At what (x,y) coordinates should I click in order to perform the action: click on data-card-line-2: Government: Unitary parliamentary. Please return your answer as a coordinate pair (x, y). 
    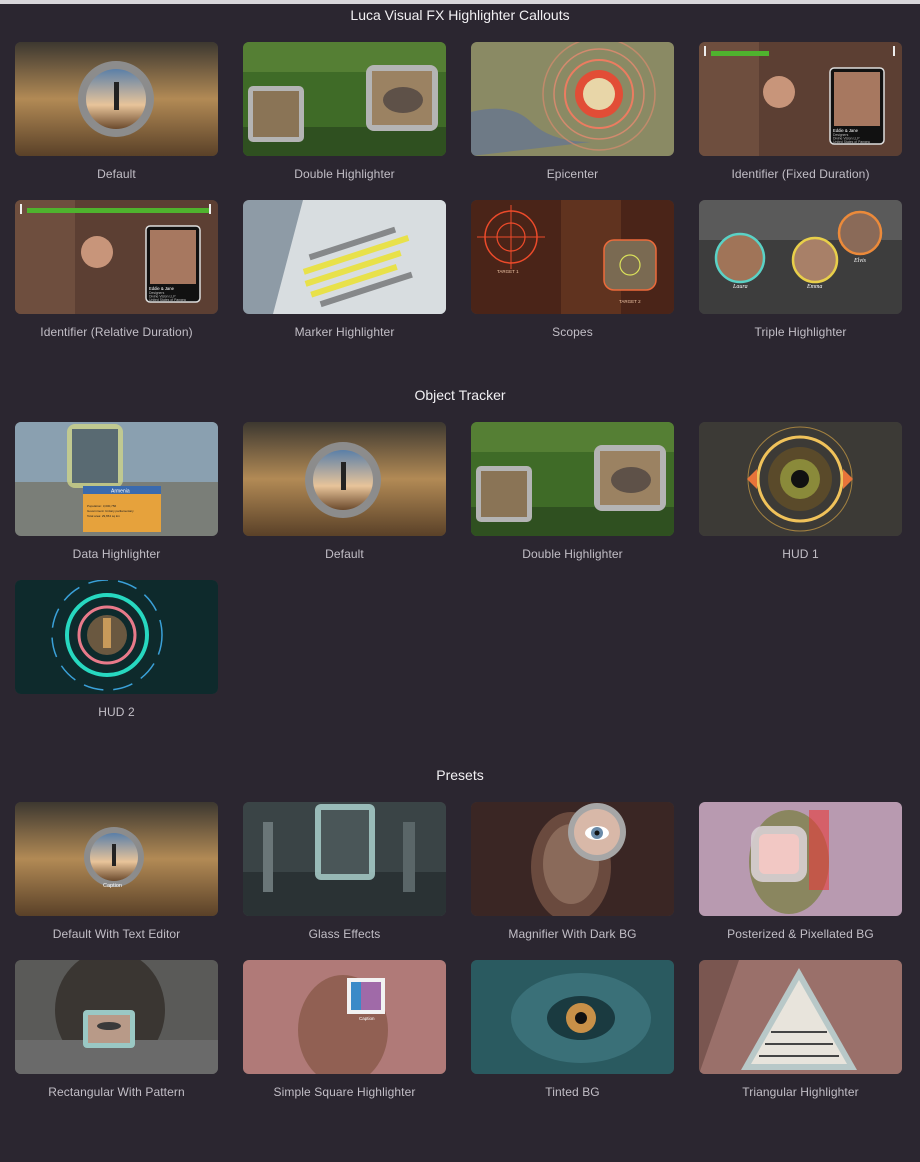
    Looking at the image, I should click on (110, 511).